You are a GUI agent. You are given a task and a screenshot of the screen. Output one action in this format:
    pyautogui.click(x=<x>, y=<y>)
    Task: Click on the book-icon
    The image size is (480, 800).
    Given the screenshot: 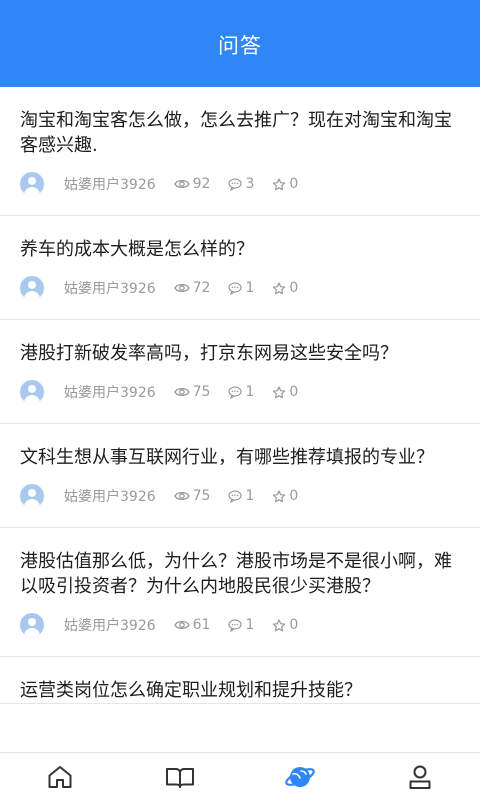 What is the action you would take?
    pyautogui.click(x=180, y=777)
    